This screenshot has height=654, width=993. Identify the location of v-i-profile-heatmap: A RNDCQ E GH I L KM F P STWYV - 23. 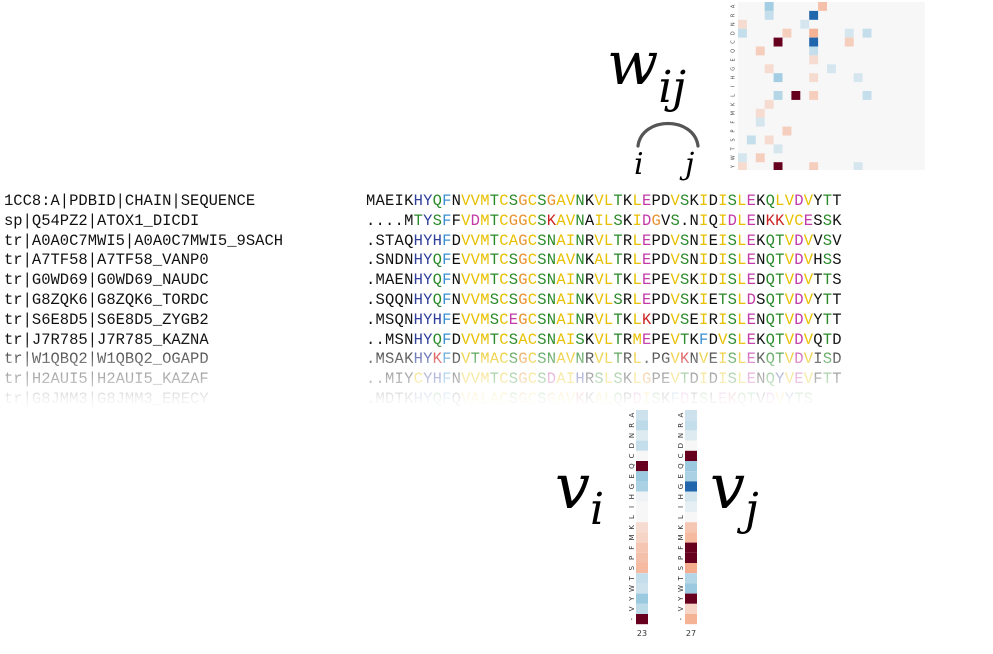
(638, 524).